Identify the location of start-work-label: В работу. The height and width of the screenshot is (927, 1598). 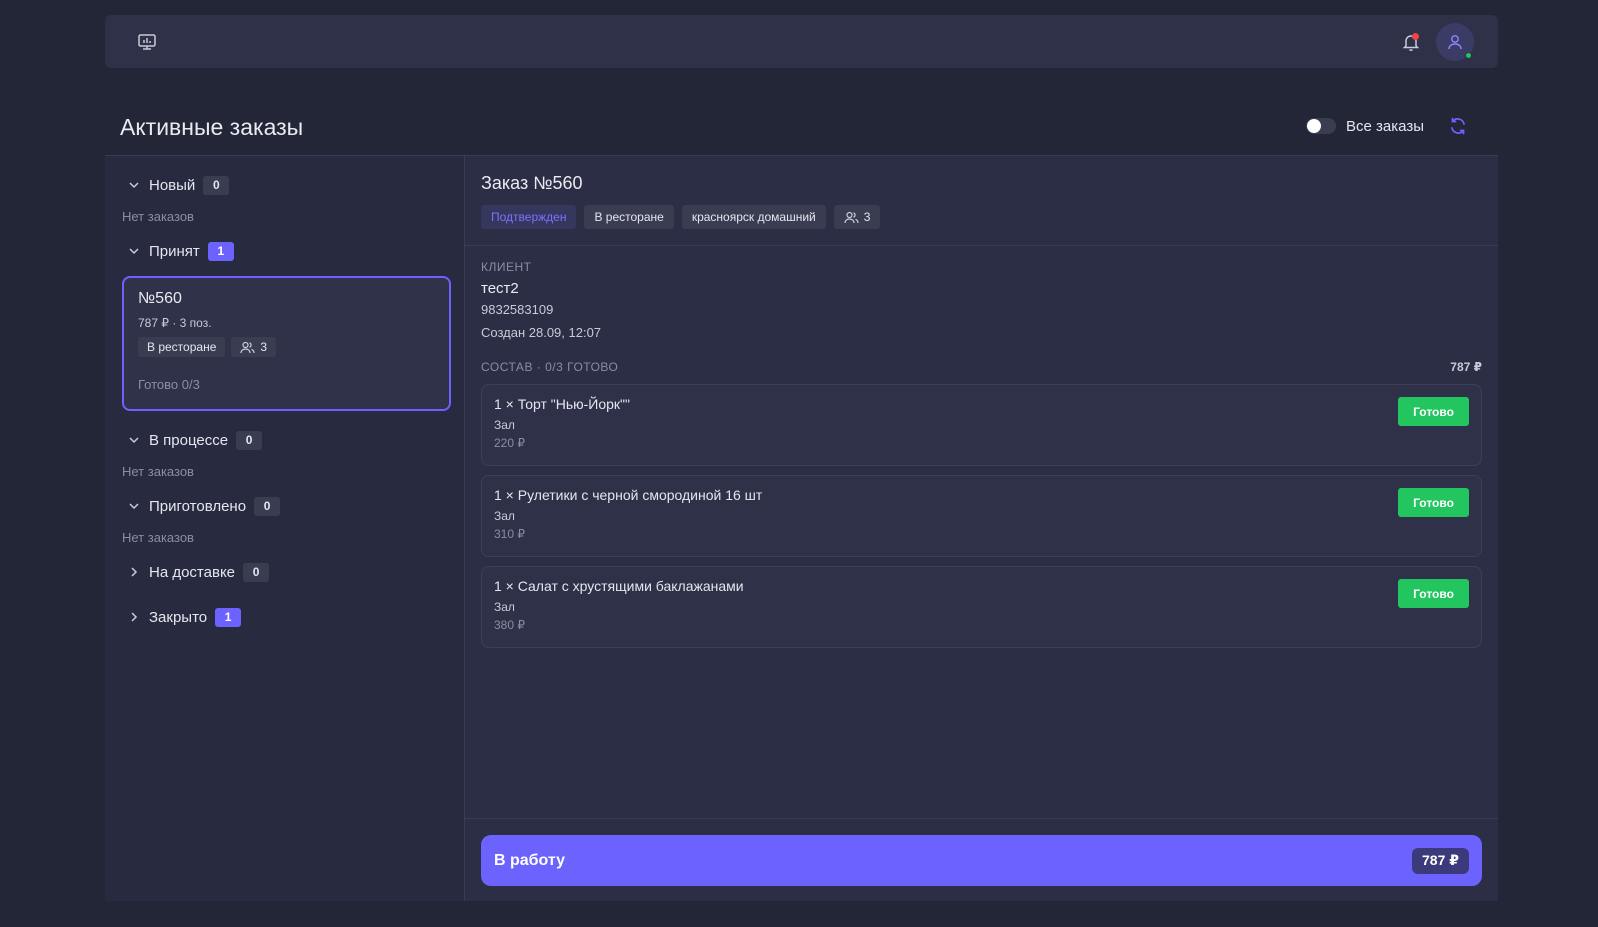
(530, 860).